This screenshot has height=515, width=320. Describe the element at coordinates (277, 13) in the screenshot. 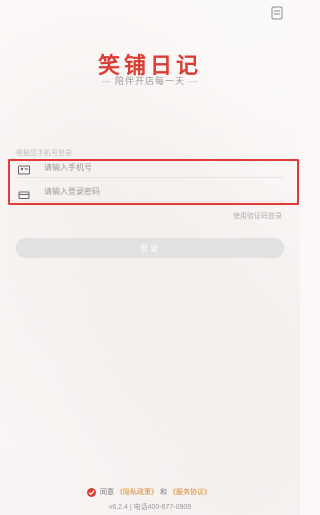

I see `document-icon` at that location.